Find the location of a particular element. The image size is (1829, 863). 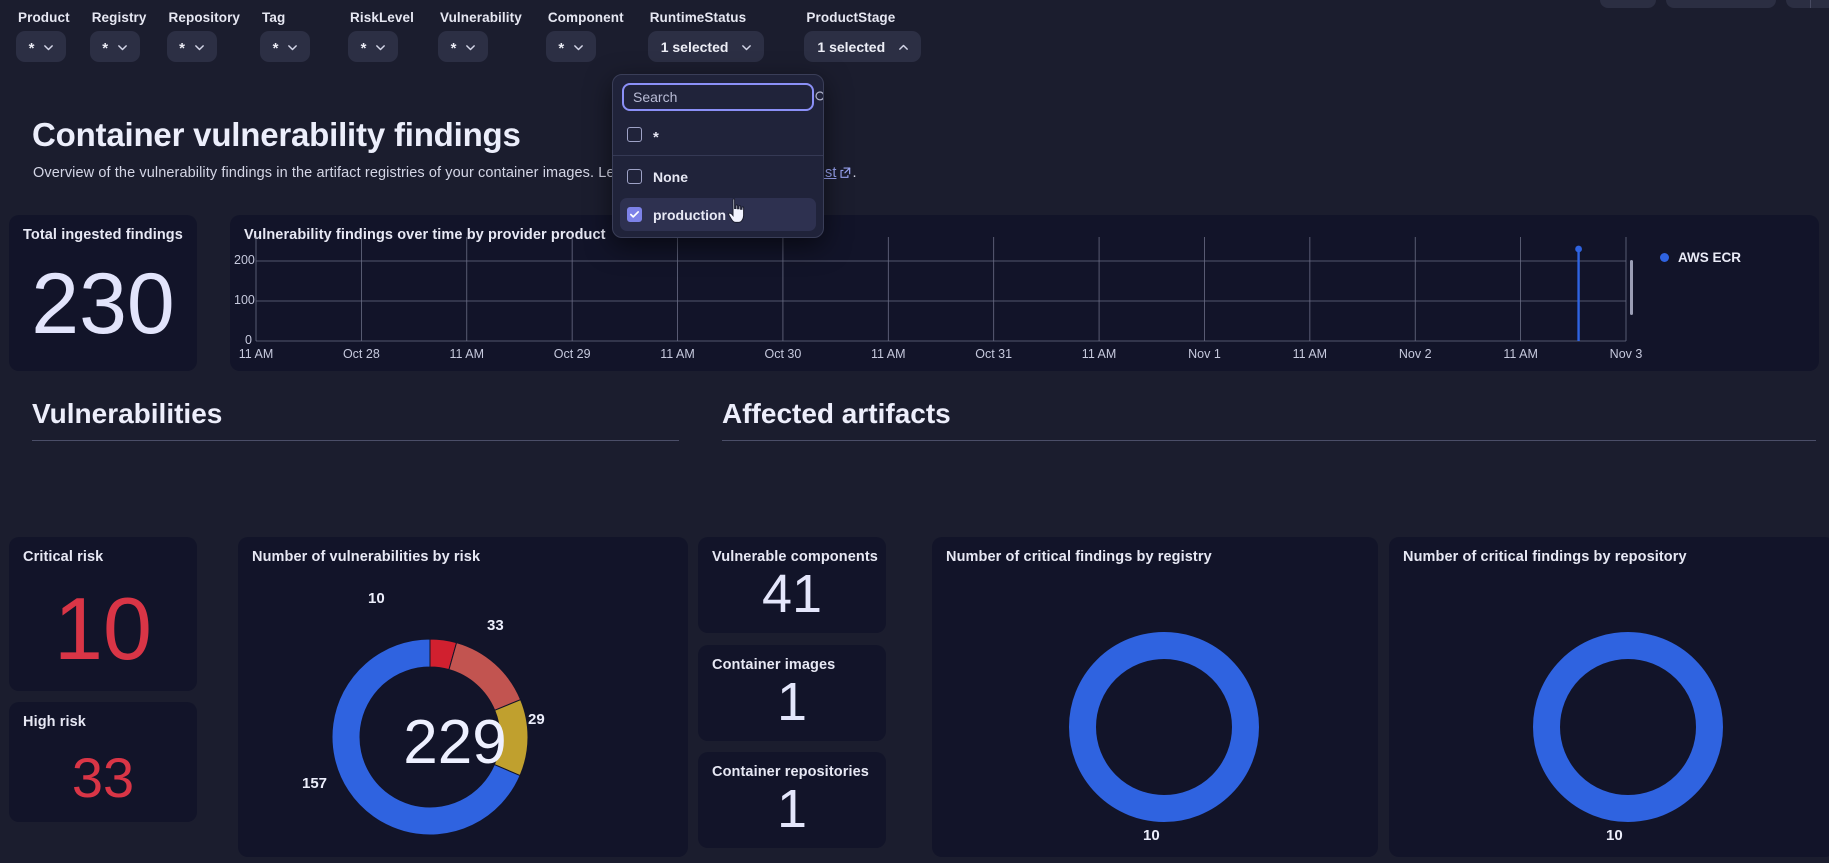

y-axis-tick-label: 200 is located at coordinates (244, 260).